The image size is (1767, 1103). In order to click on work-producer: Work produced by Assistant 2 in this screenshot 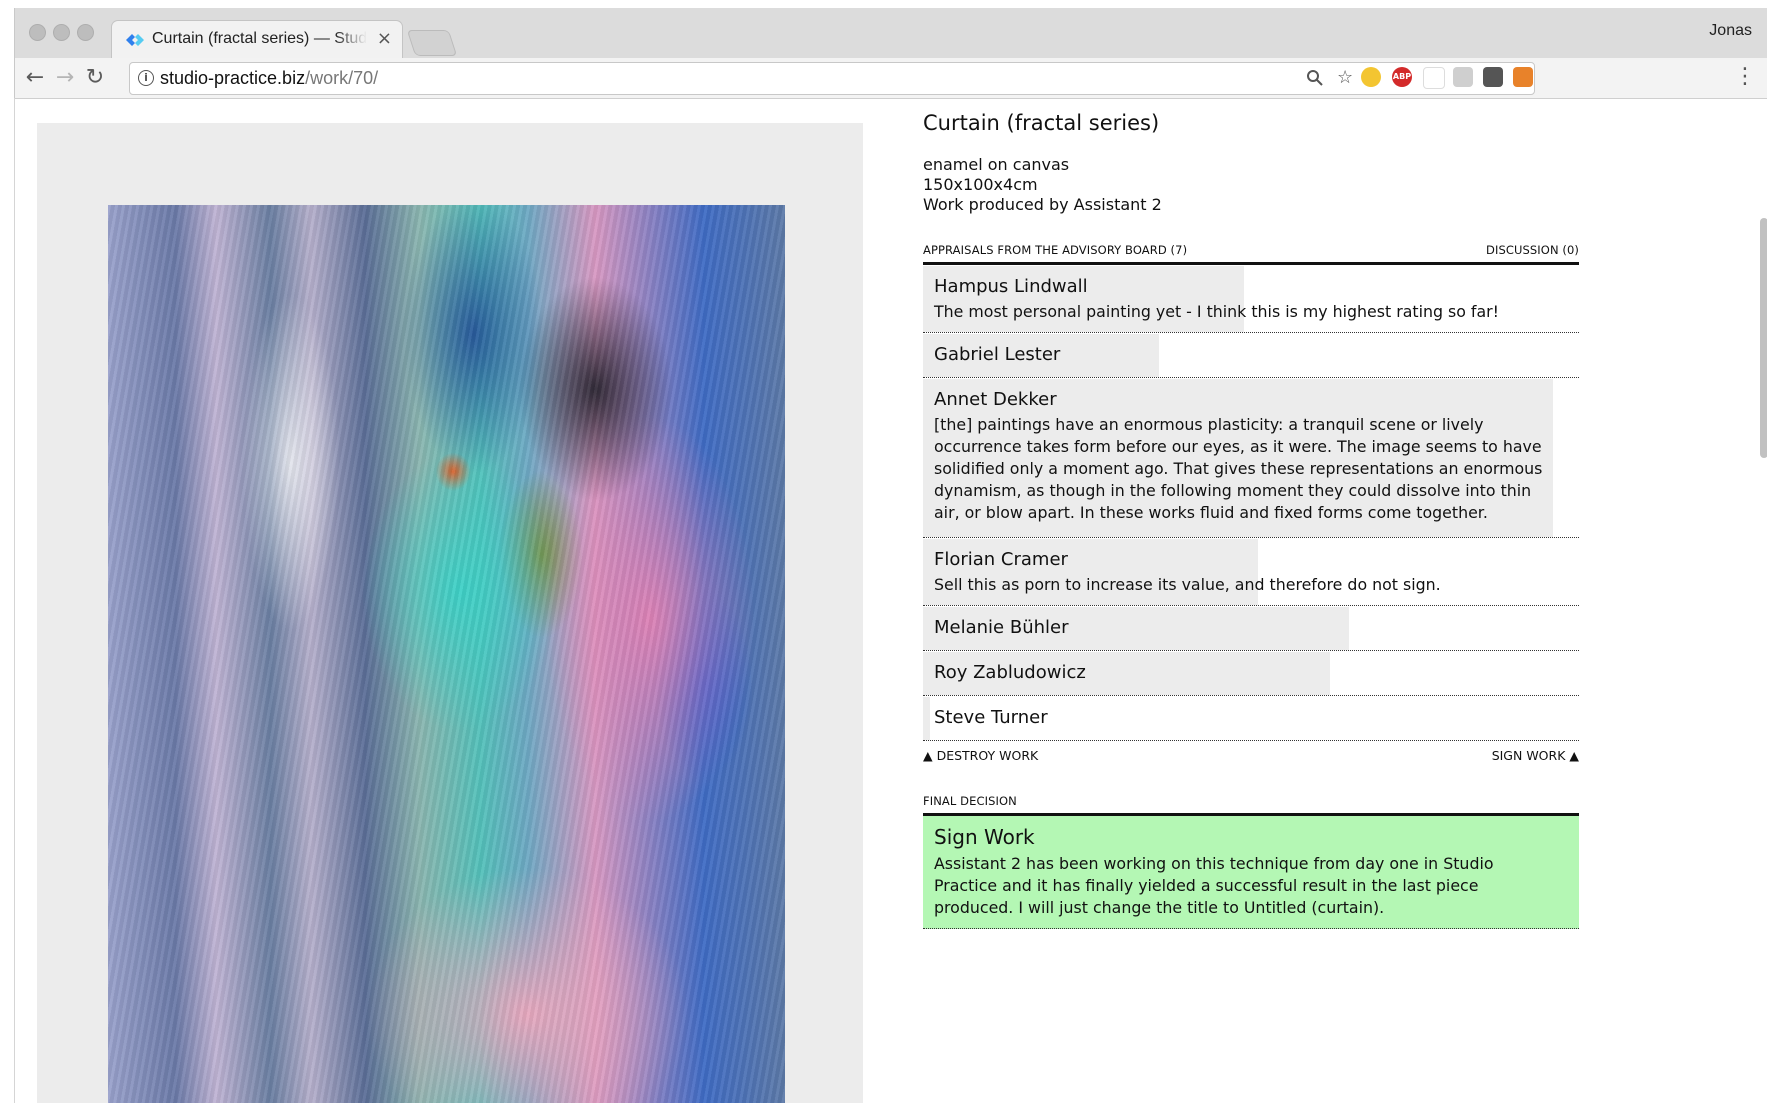, I will do `click(1042, 204)`.